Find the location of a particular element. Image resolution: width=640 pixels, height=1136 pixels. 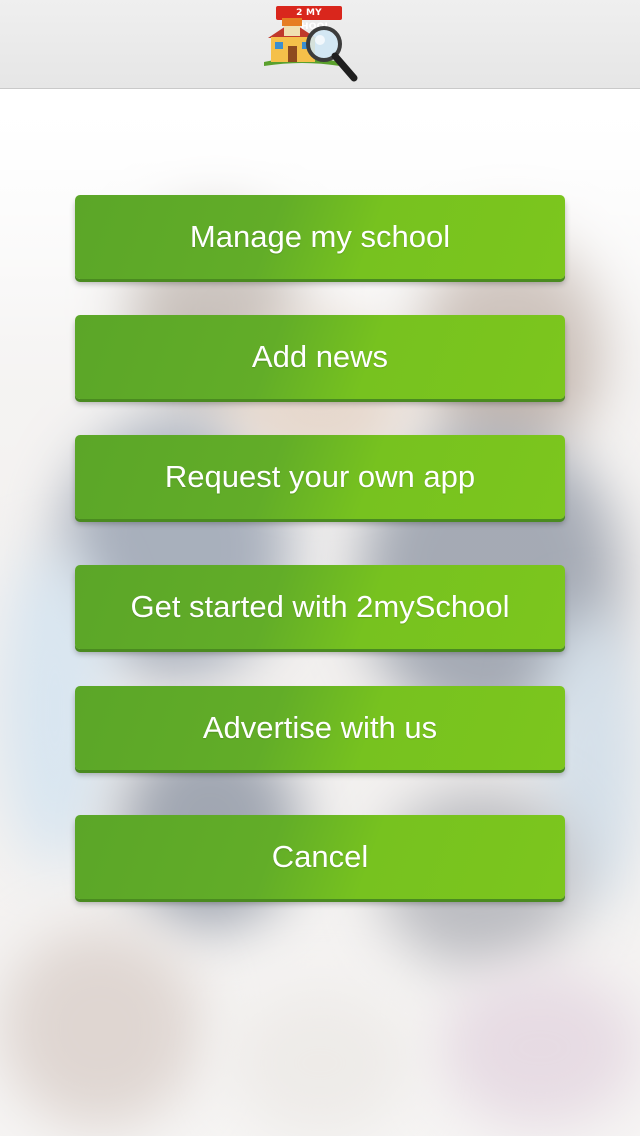

manage-my-school-button: Manage my school is located at coordinates (320, 237).